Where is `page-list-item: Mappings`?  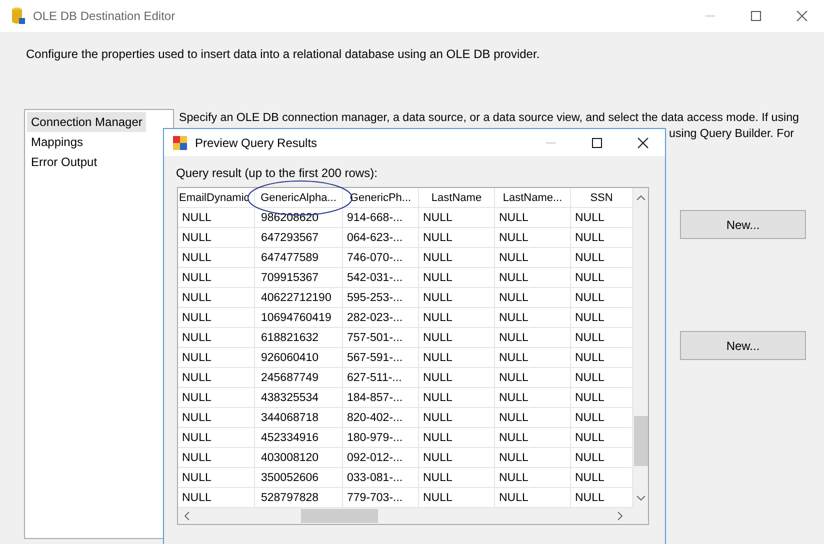
page-list-item: Mappings is located at coordinates (57, 142).